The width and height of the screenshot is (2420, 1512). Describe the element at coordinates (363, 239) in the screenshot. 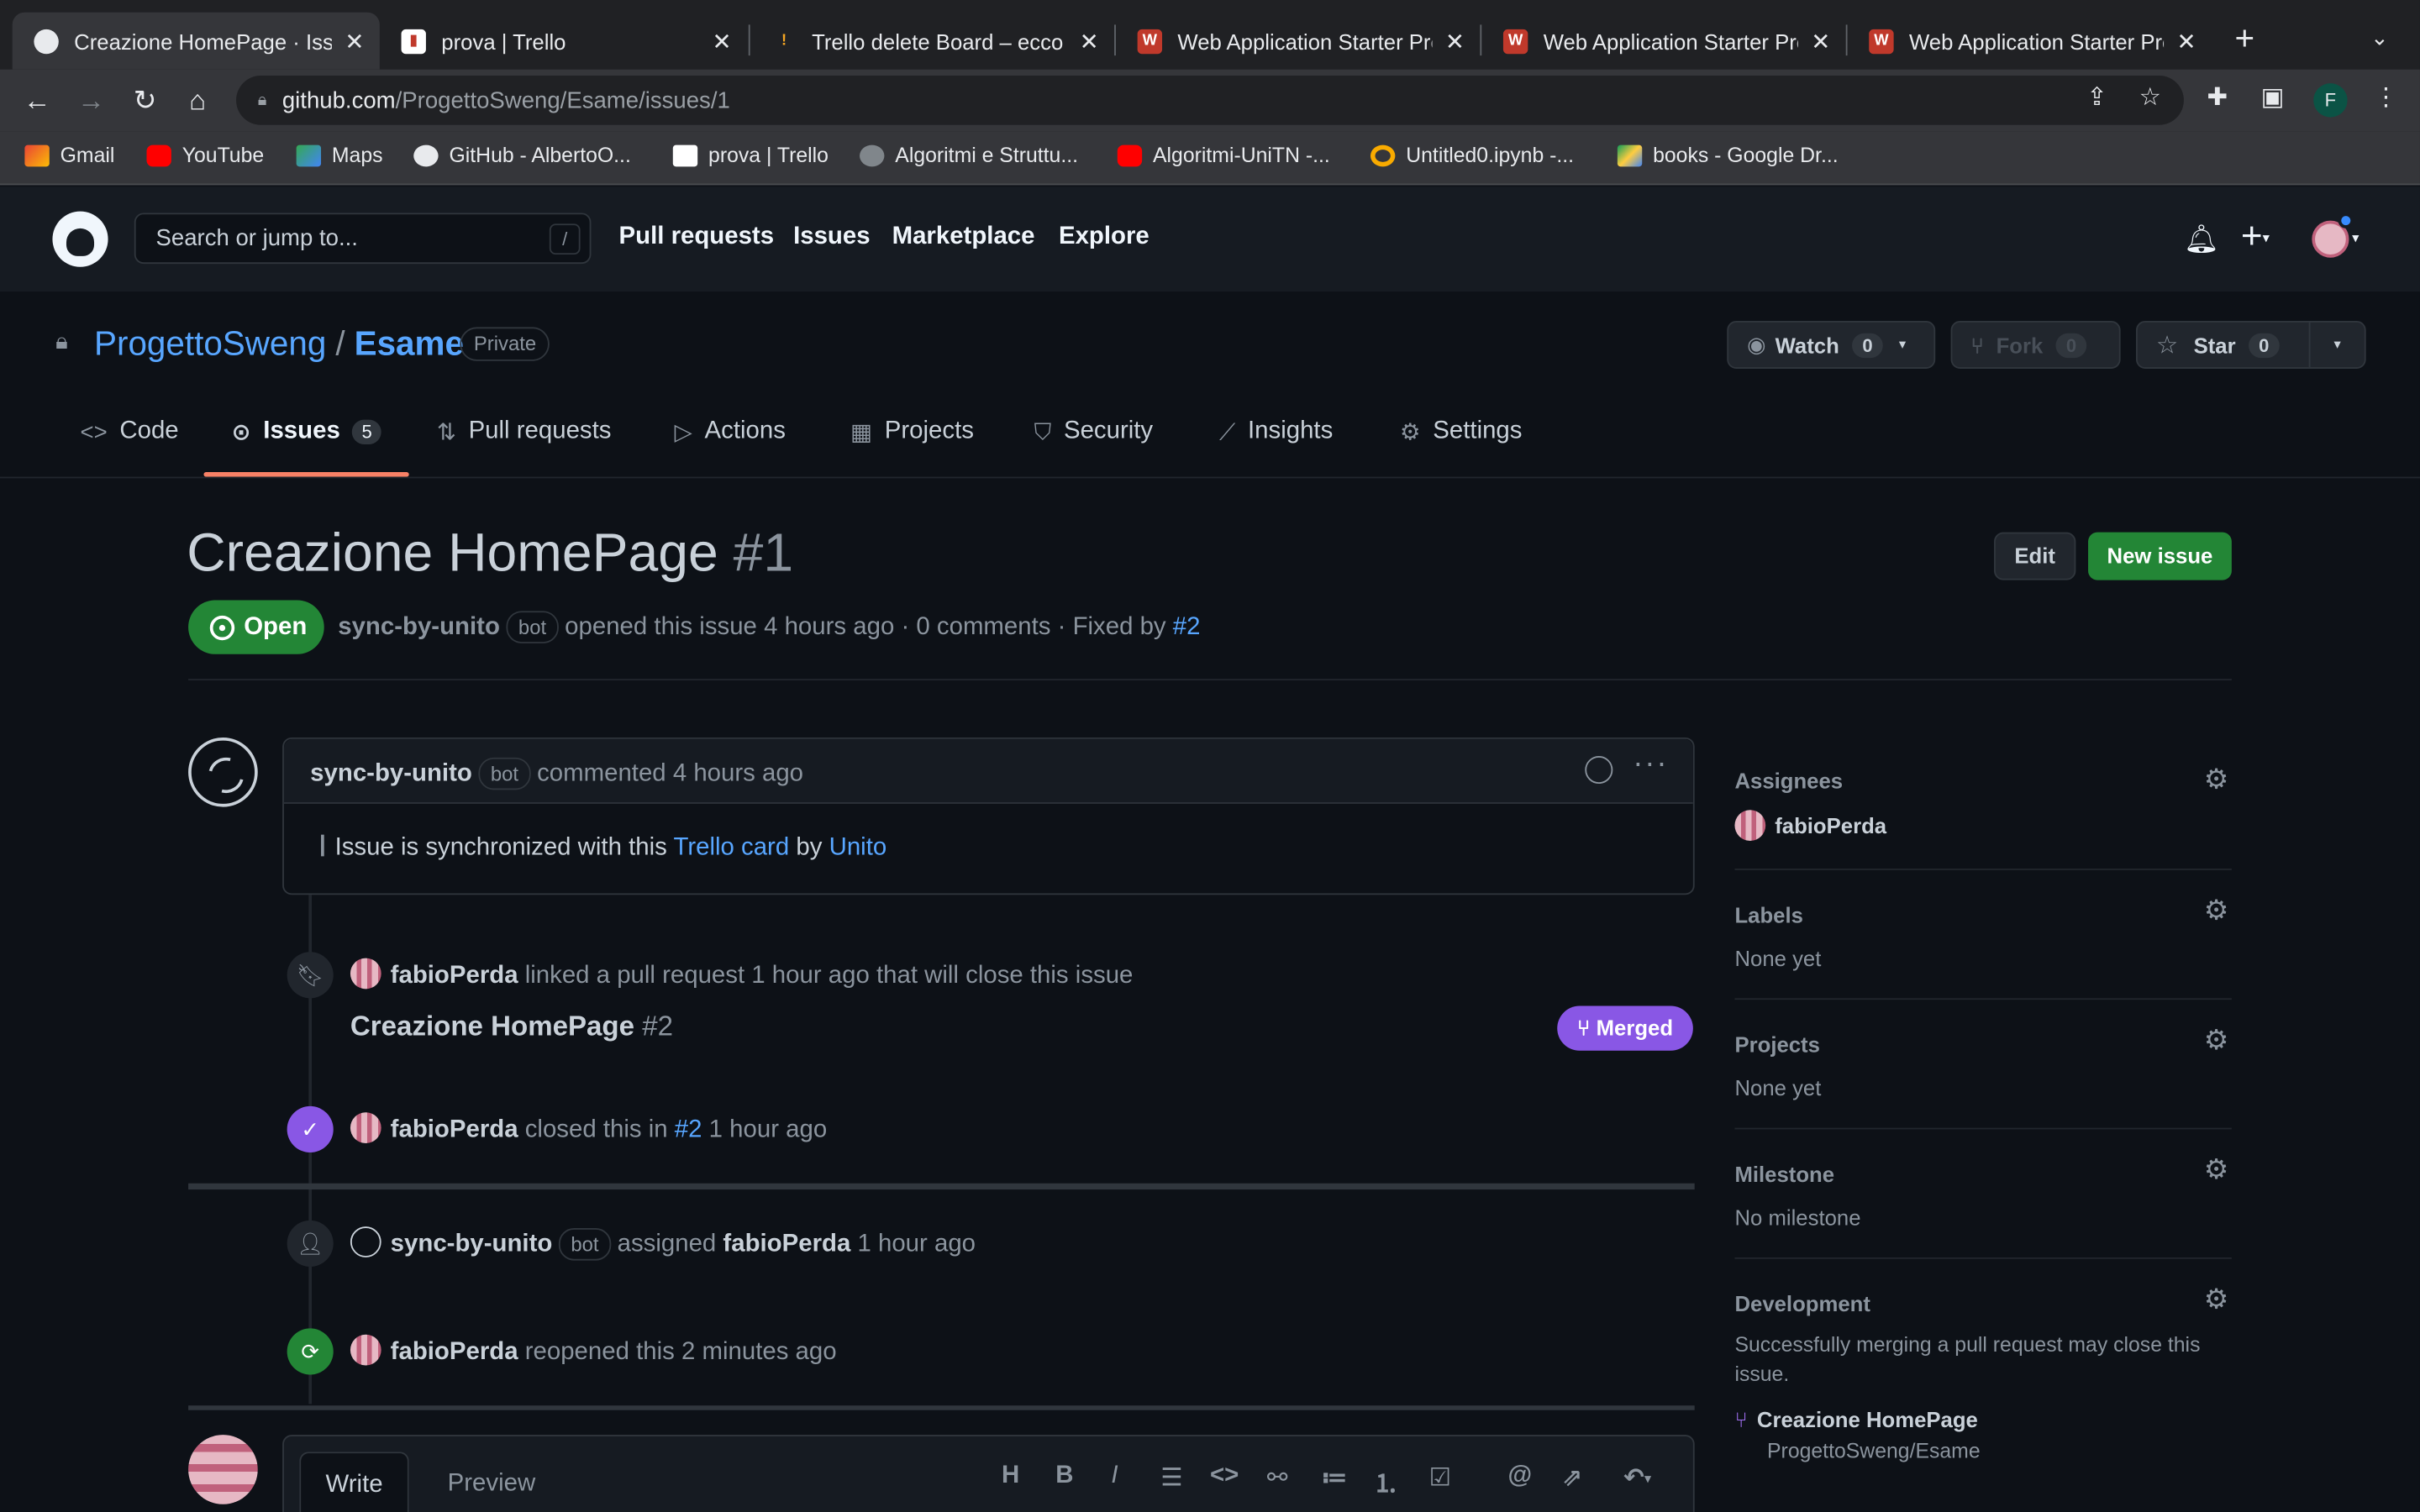

I see `search-input: Search or jump to... /` at that location.